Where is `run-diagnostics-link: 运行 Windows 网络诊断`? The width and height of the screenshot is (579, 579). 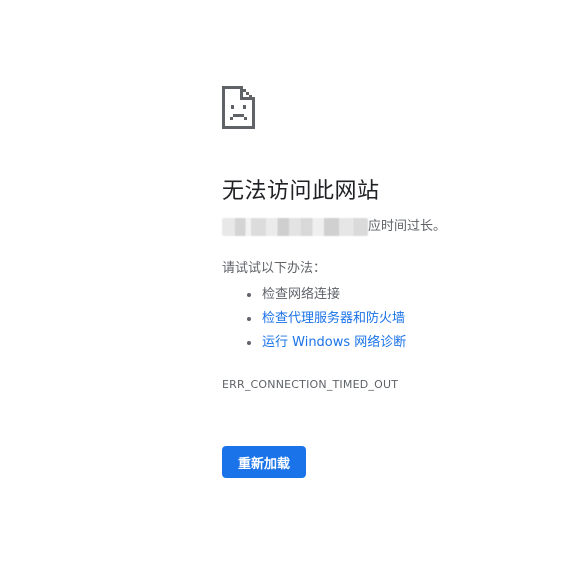 run-diagnostics-link: 运行 Windows 网络诊断 is located at coordinates (334, 342).